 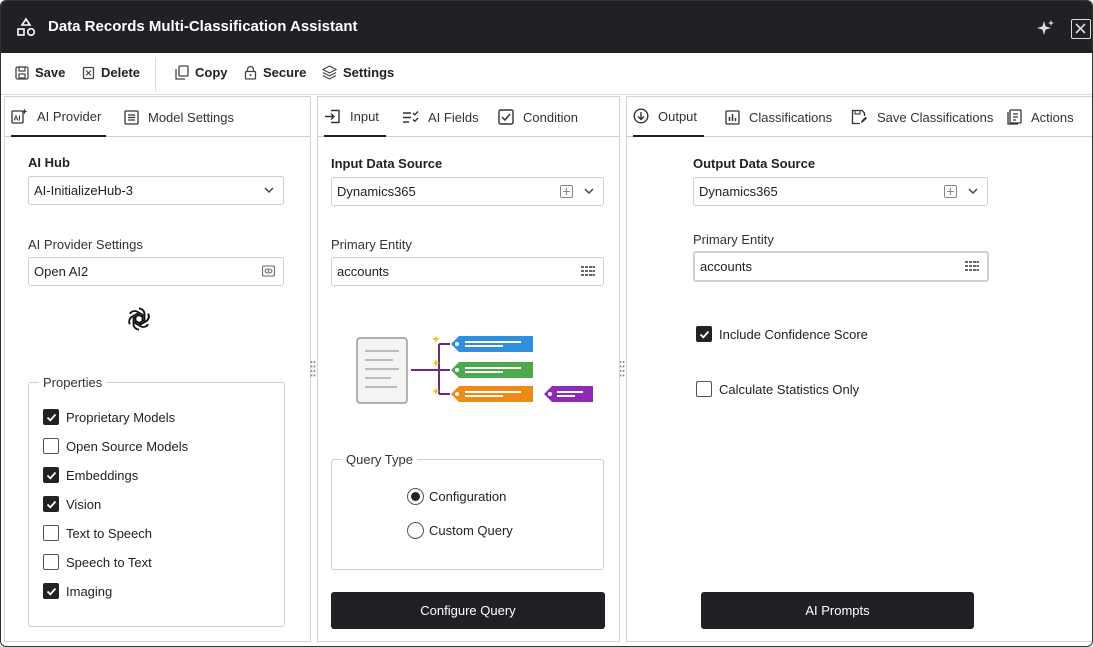 I want to click on input-data-source-select: Dynamics365, so click(x=467, y=191).